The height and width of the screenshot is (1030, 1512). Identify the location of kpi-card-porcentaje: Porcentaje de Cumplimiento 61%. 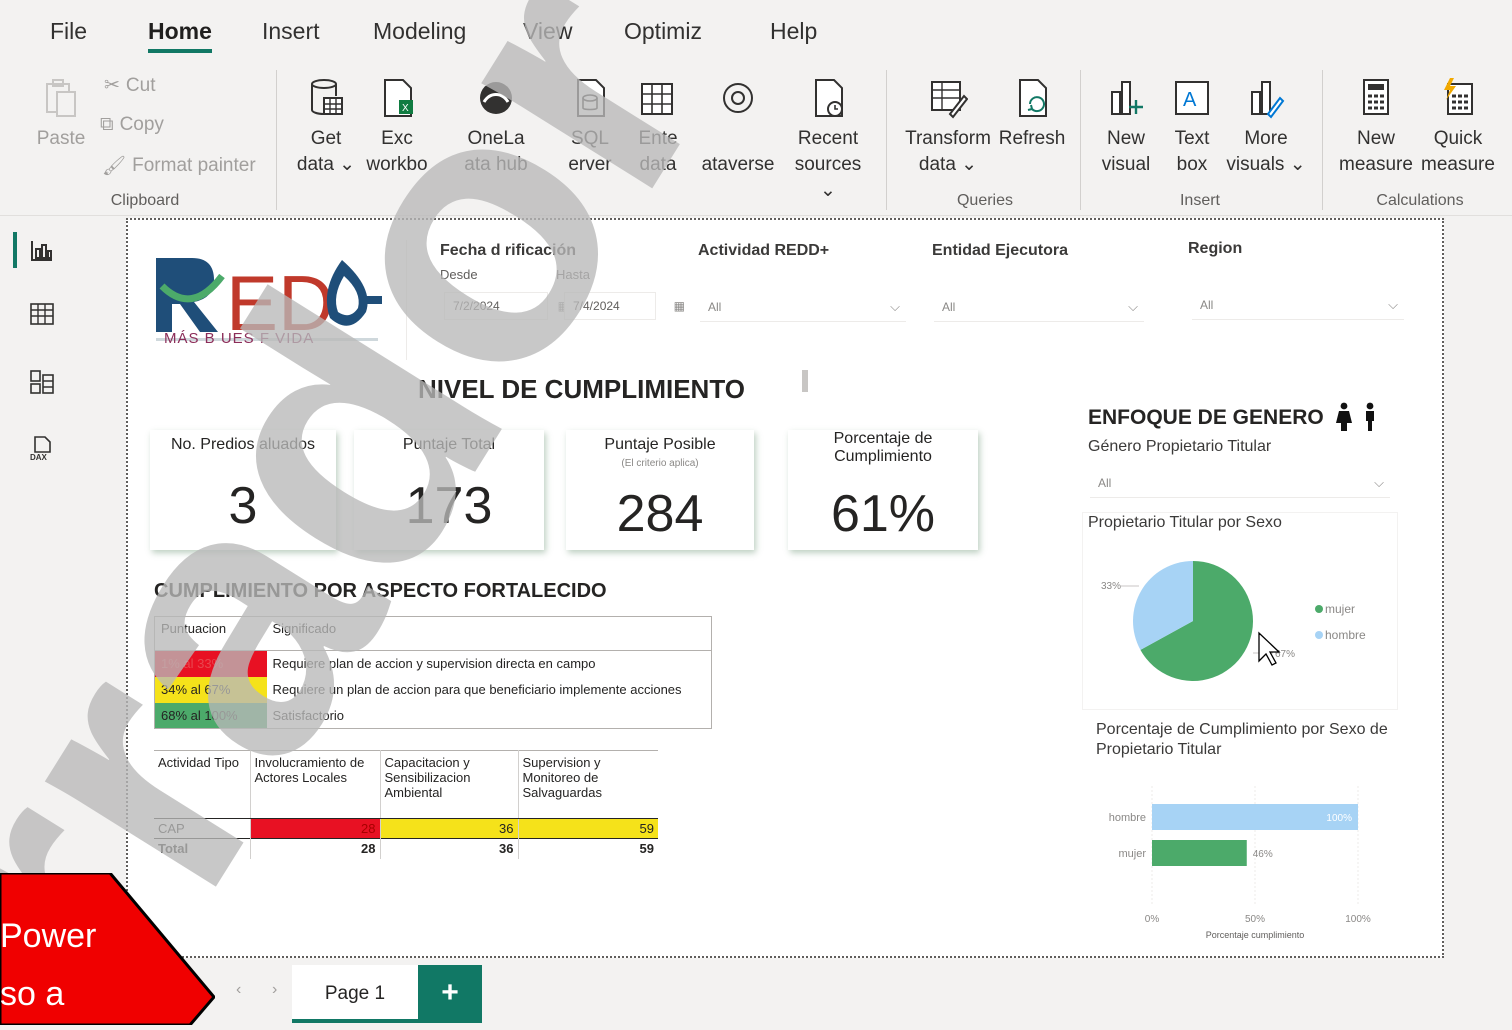
(883, 490).